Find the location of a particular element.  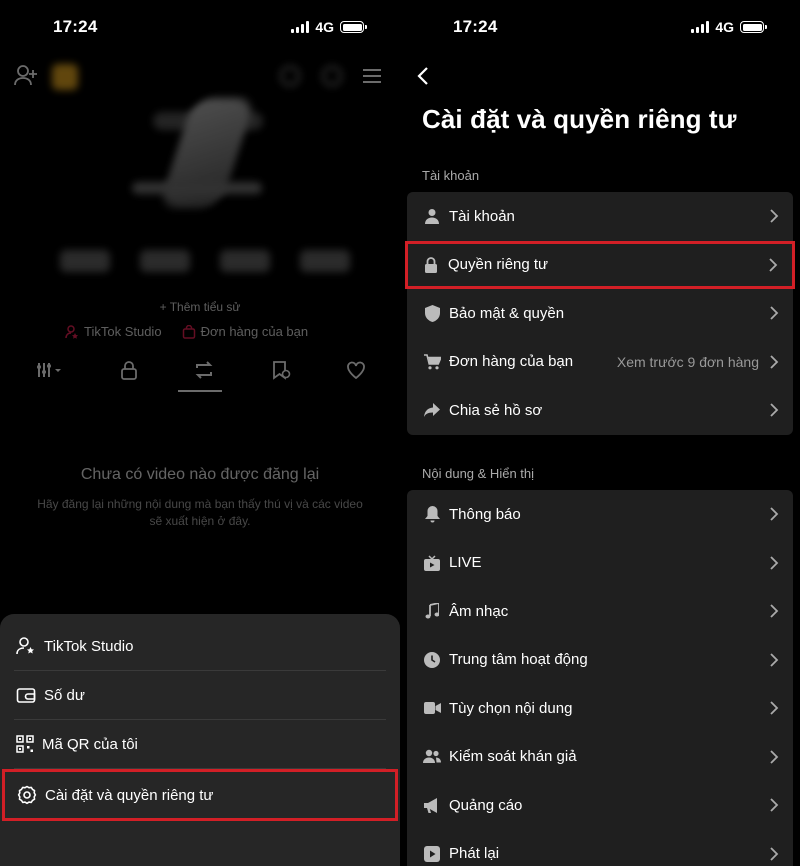

row-label: Bảo mật & quyền is located at coordinates (507, 313).